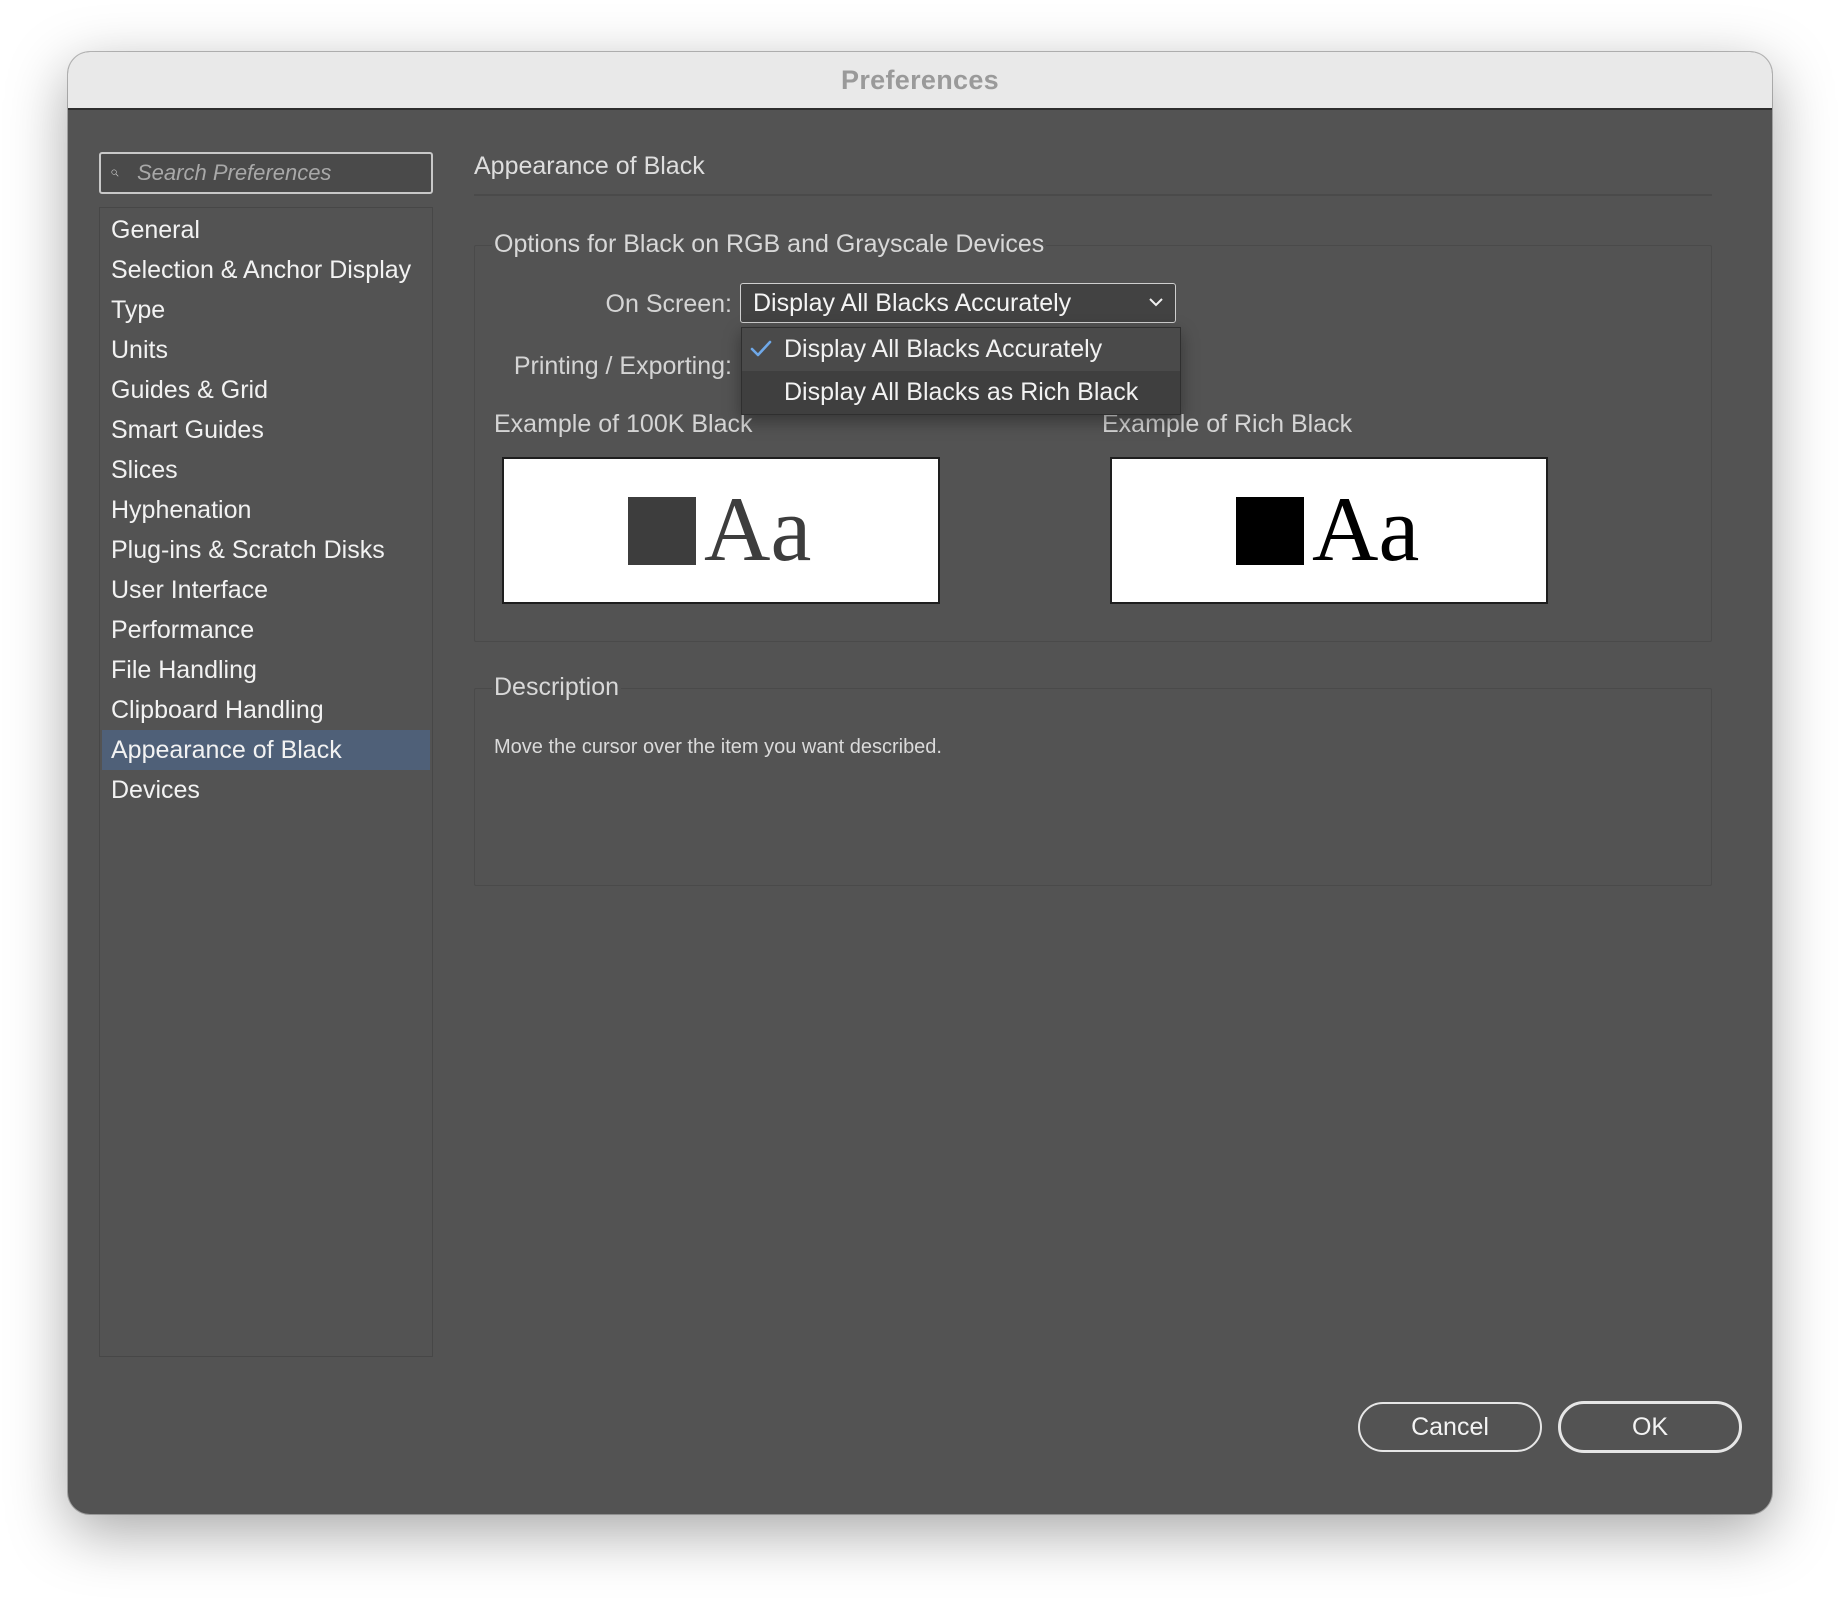  I want to click on on-screen-select: Display All Blacks Accurately, so click(958, 303).